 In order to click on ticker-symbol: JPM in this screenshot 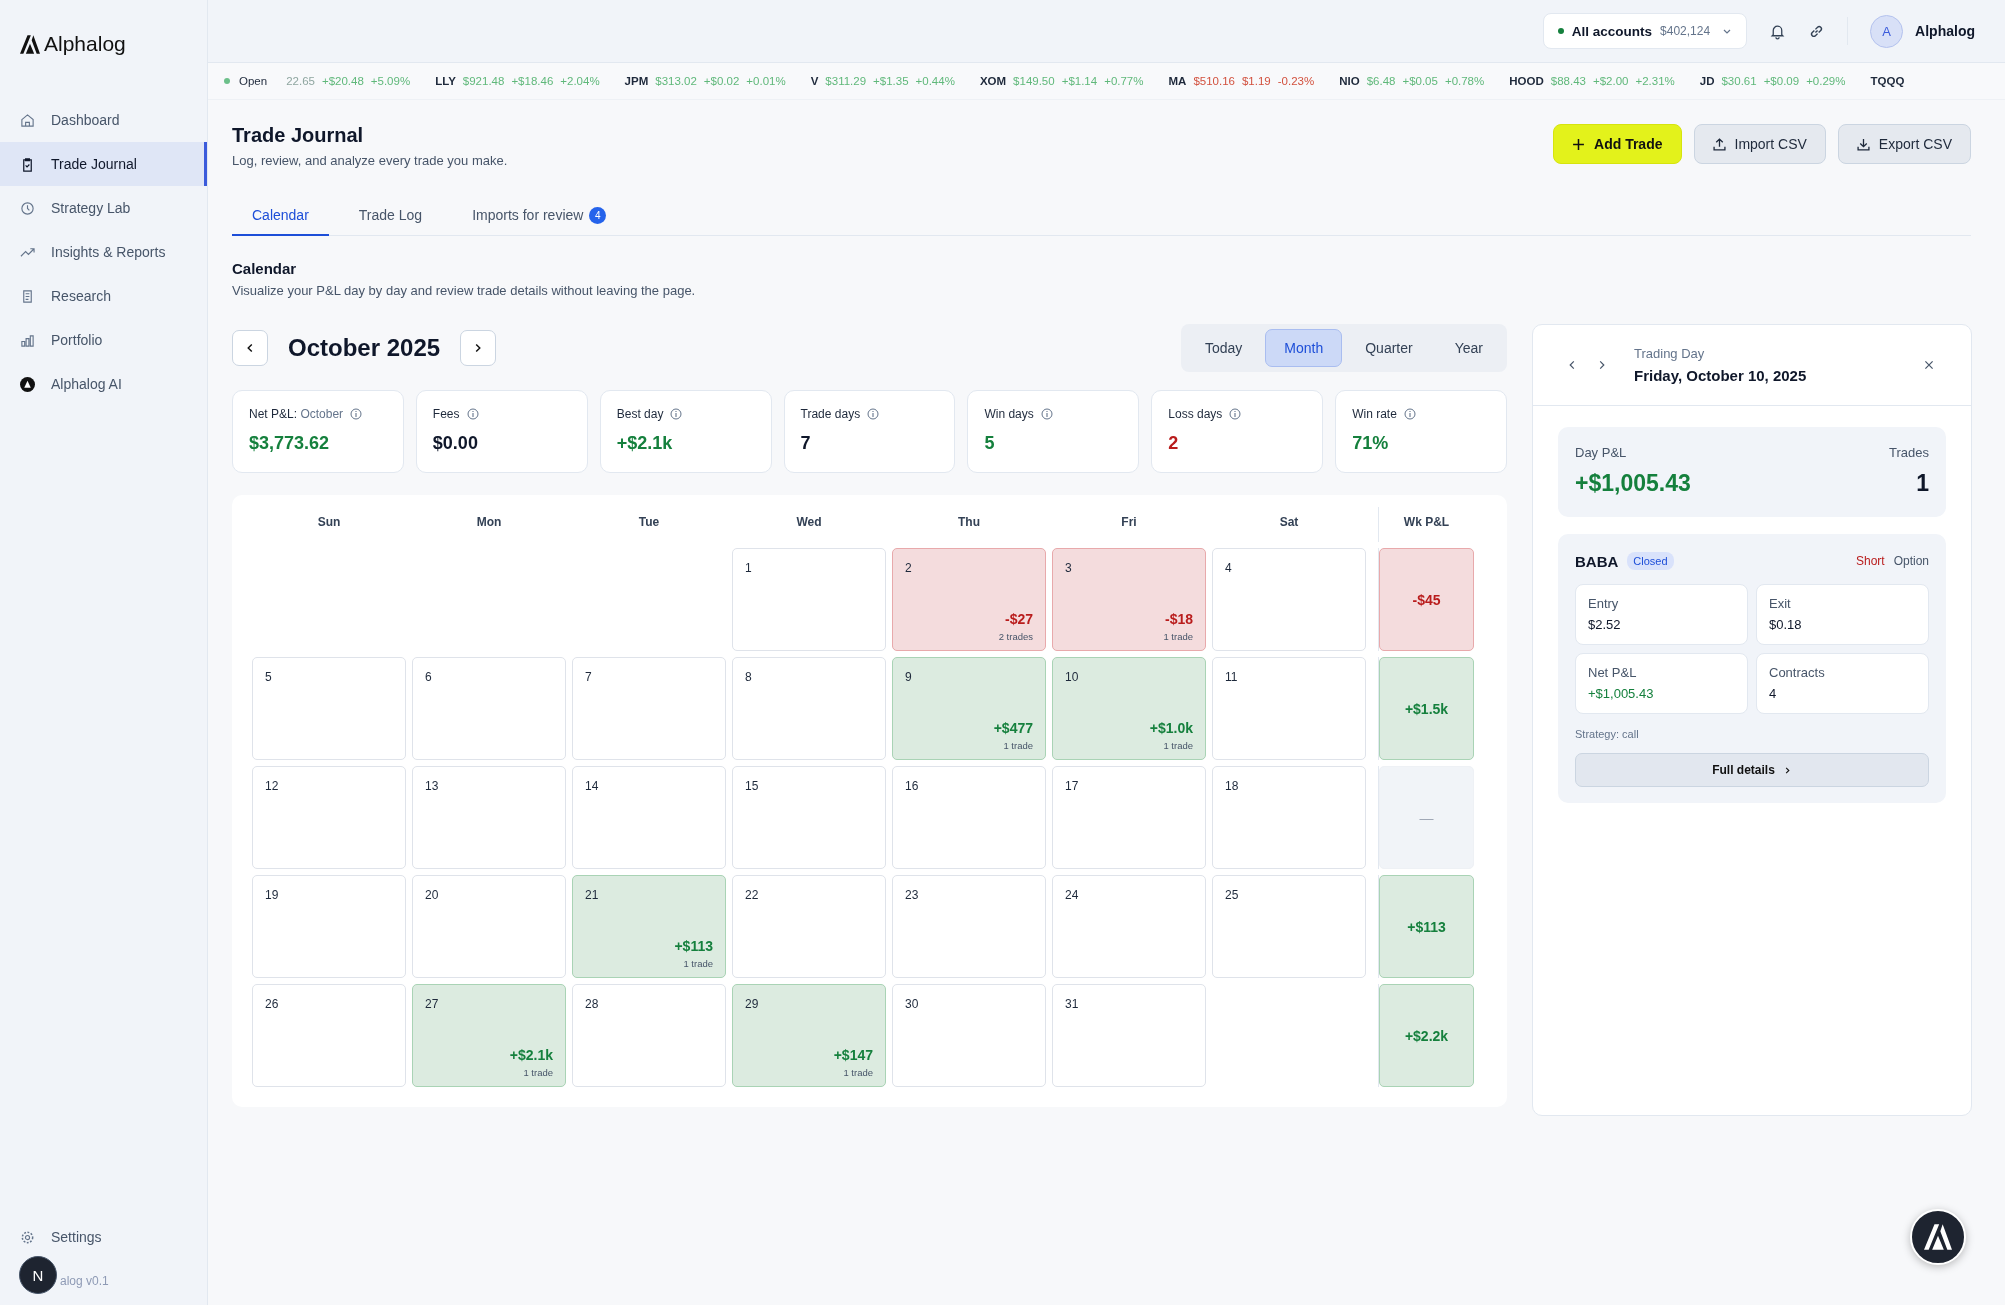, I will do `click(636, 81)`.